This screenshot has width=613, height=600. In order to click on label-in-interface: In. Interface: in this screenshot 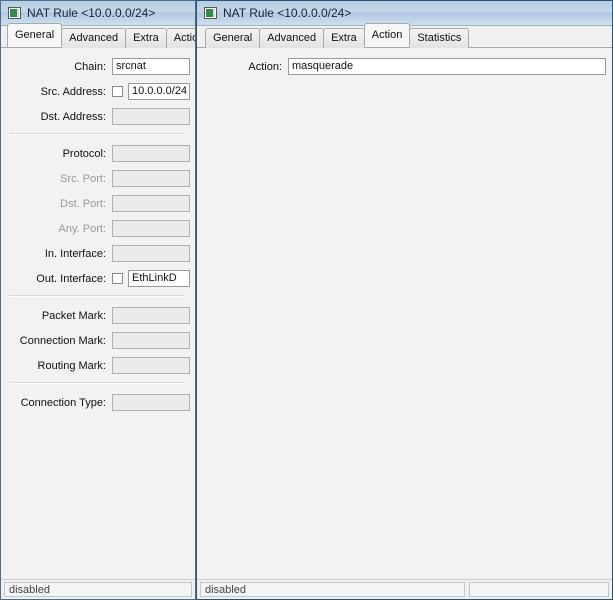, I will do `click(75, 253)`.